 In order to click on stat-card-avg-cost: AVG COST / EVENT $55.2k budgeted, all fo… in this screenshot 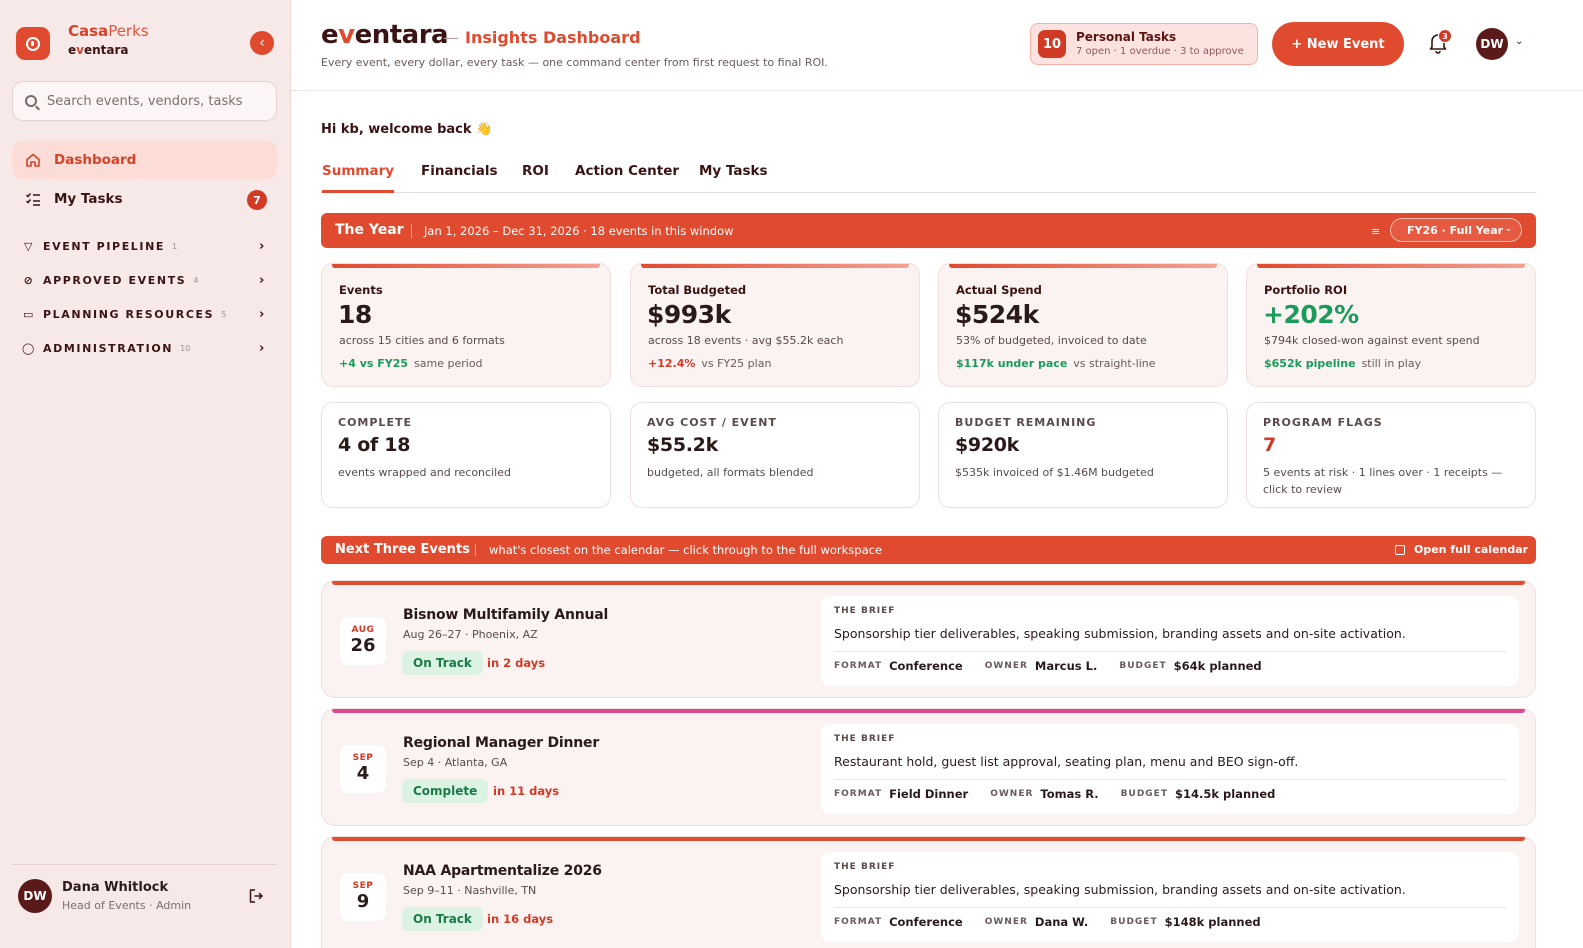, I will do `click(775, 455)`.